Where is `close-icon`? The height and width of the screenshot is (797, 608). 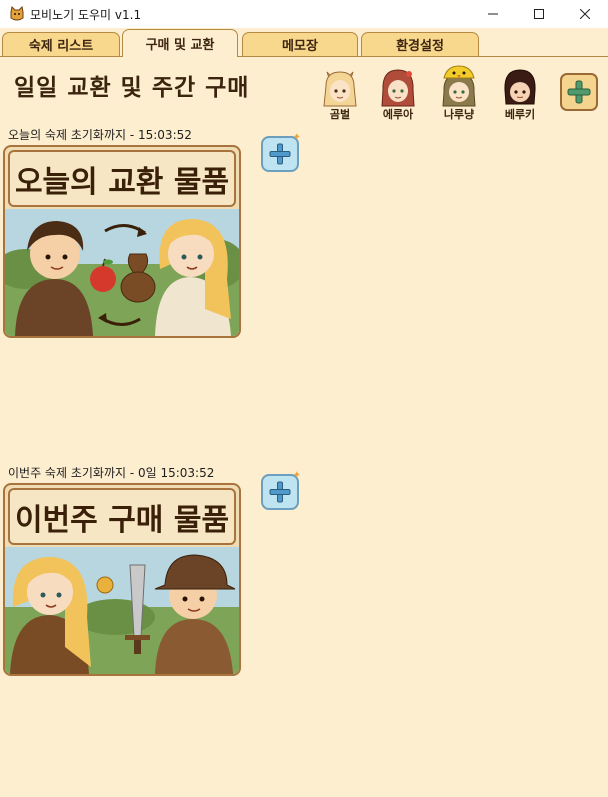 close-icon is located at coordinates (585, 14).